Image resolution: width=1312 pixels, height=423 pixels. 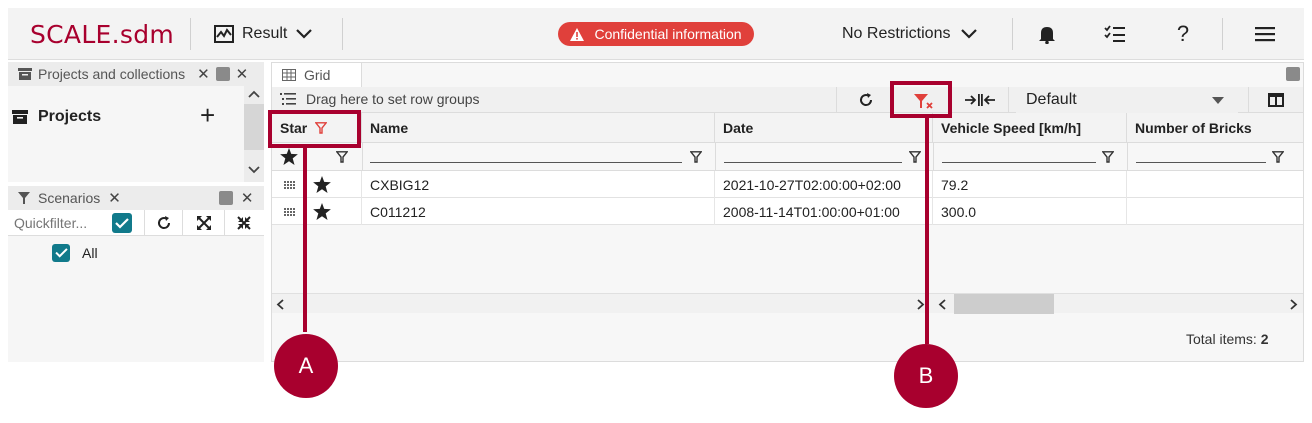 I want to click on check-icon, so click(x=61, y=253).